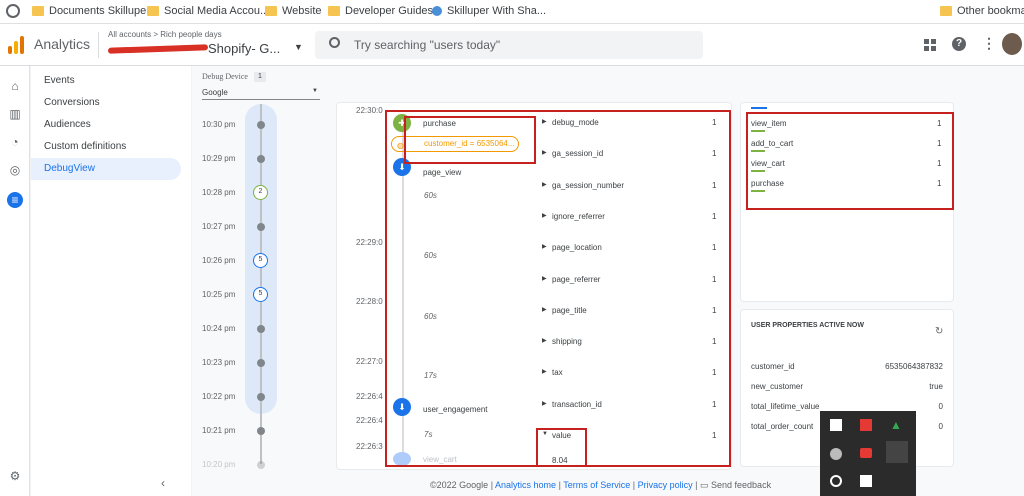  I want to click on nav-item-conversions: Conversions, so click(106, 103).